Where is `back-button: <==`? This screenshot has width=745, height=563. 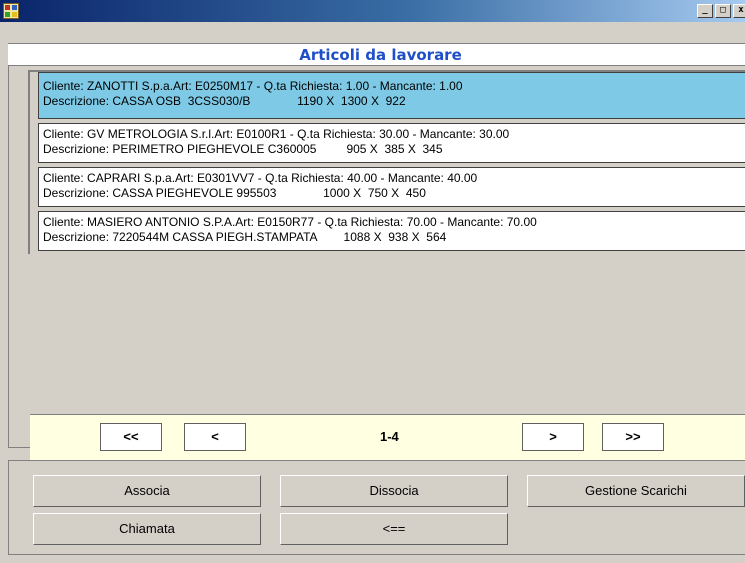
back-button: <== is located at coordinates (394, 529).